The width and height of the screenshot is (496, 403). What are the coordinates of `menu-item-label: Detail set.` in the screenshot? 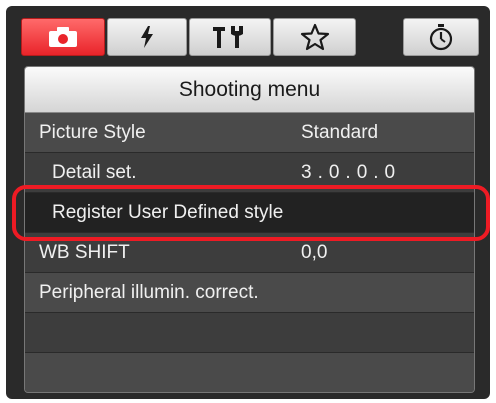 It's located at (94, 172).